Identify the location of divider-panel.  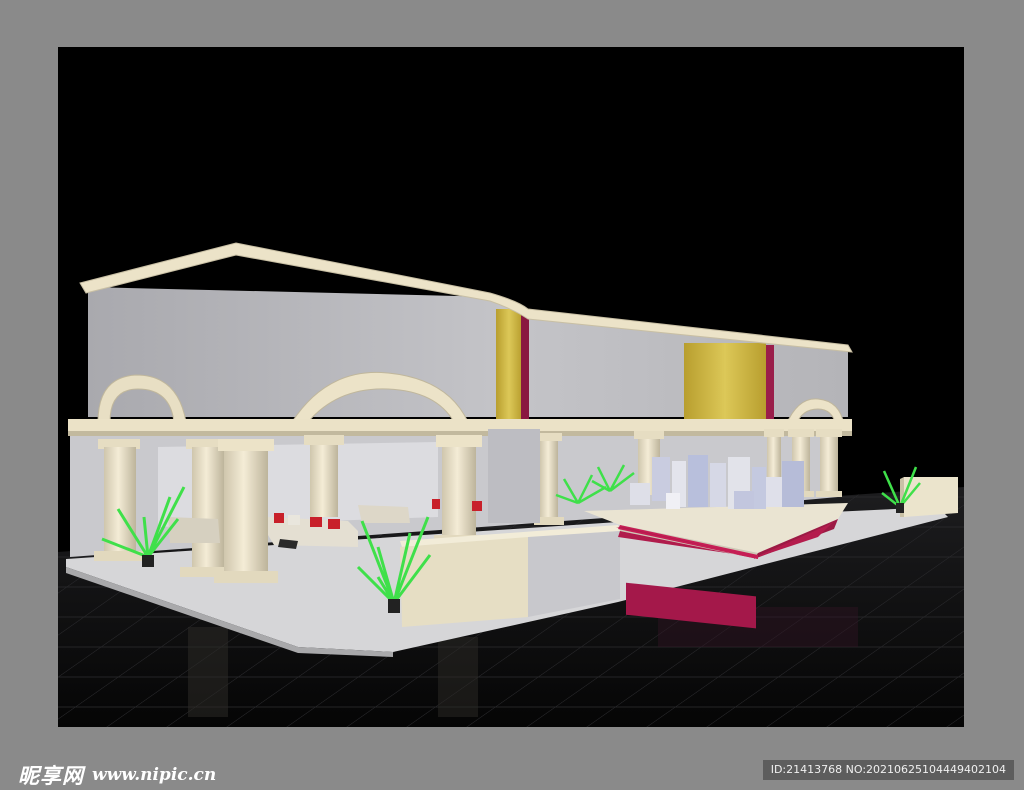
(514, 476).